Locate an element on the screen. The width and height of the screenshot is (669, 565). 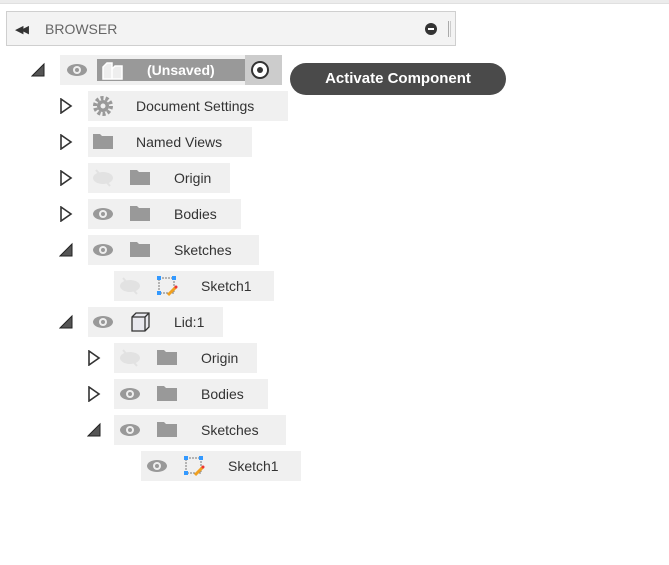
resize-grip is located at coordinates (449, 29).